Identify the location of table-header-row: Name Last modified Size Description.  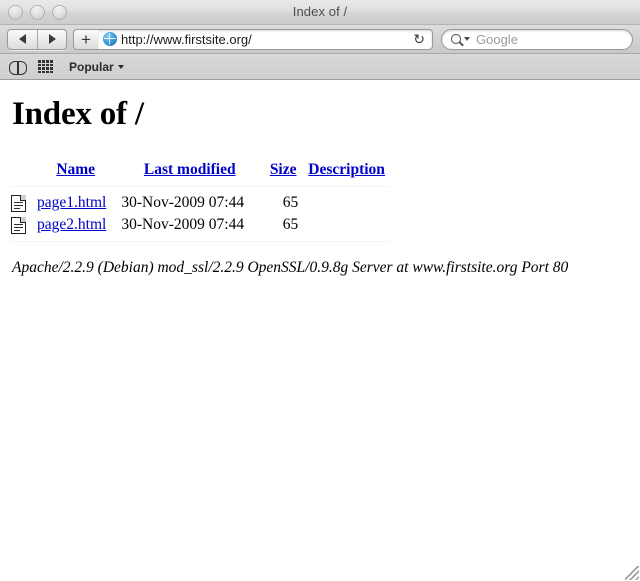
(200, 171).